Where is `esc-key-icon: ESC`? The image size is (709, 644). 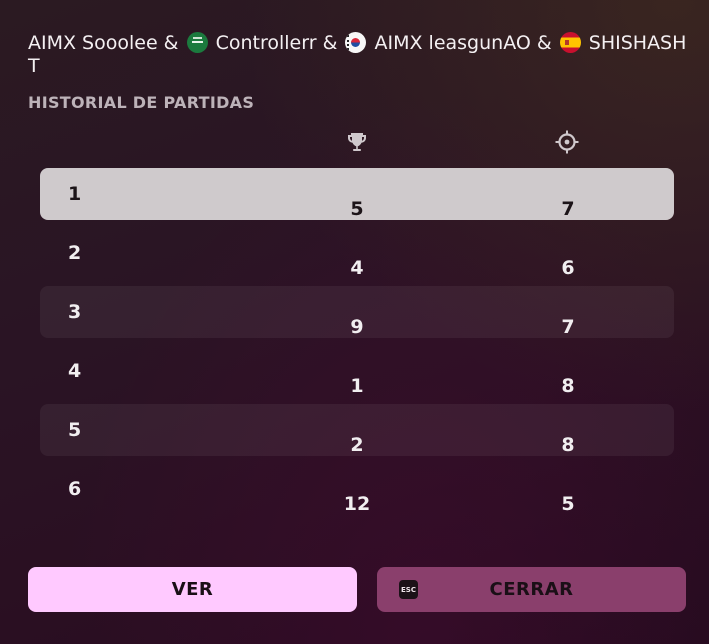
esc-key-icon: ESC is located at coordinates (408, 589).